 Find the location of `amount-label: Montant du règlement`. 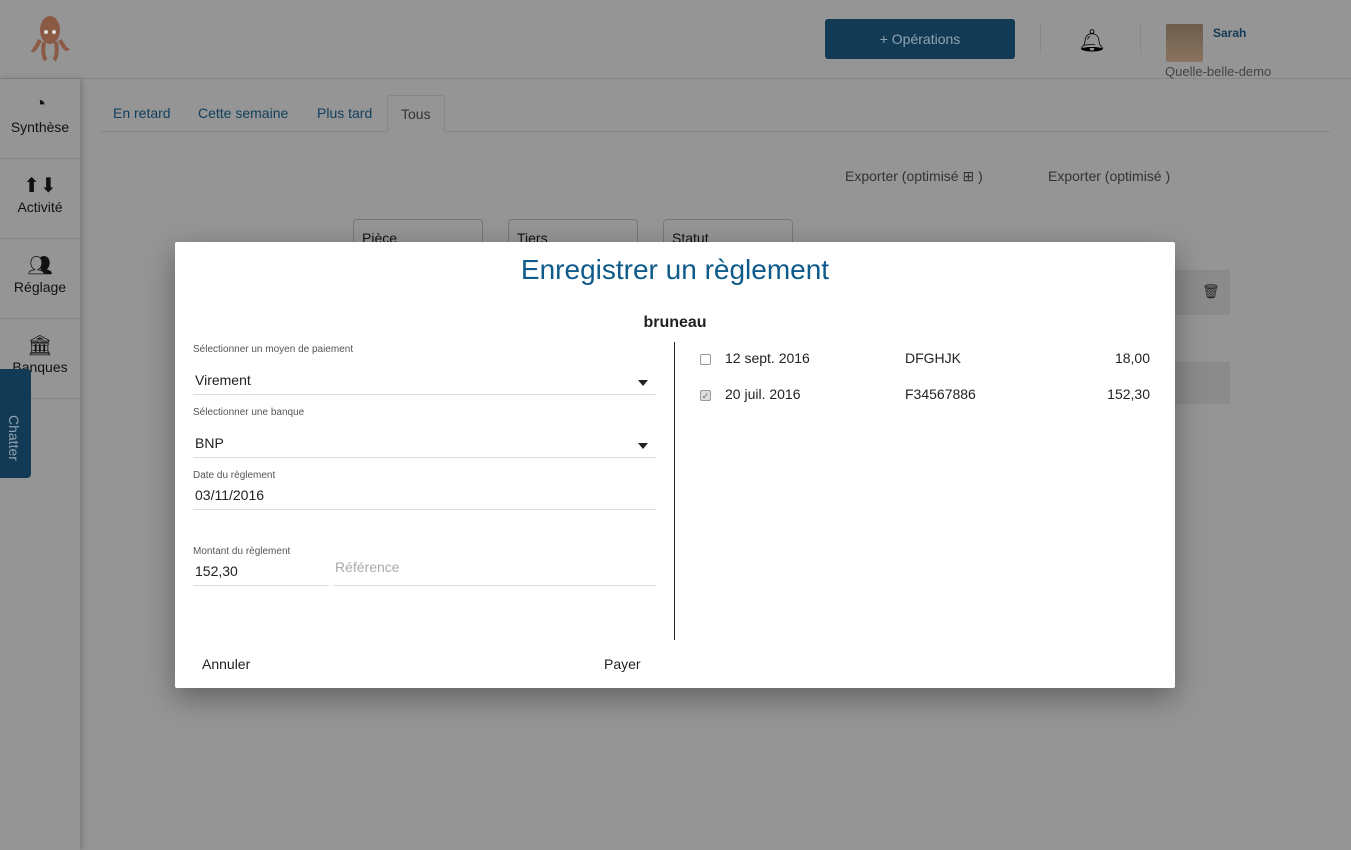

amount-label: Montant du règlement is located at coordinates (242, 551).